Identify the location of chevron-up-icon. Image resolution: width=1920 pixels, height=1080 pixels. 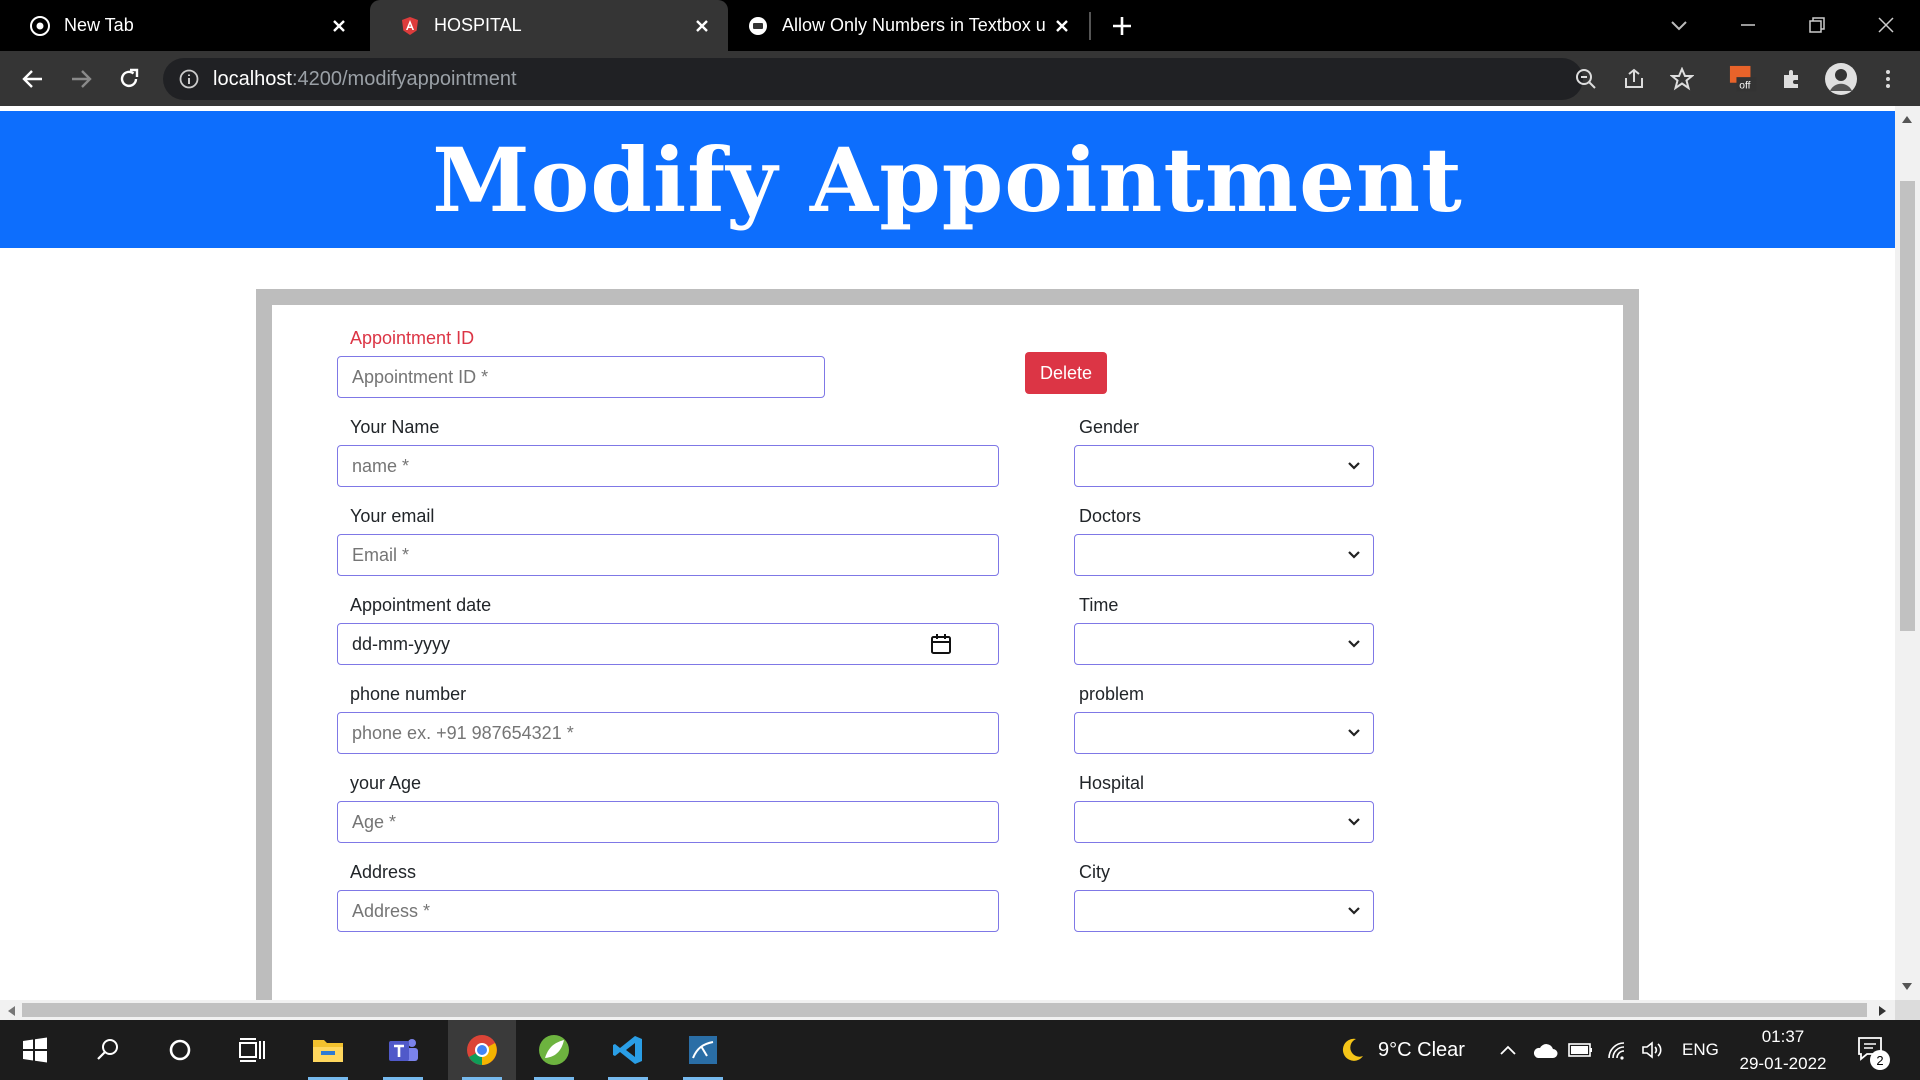
(1508, 1050).